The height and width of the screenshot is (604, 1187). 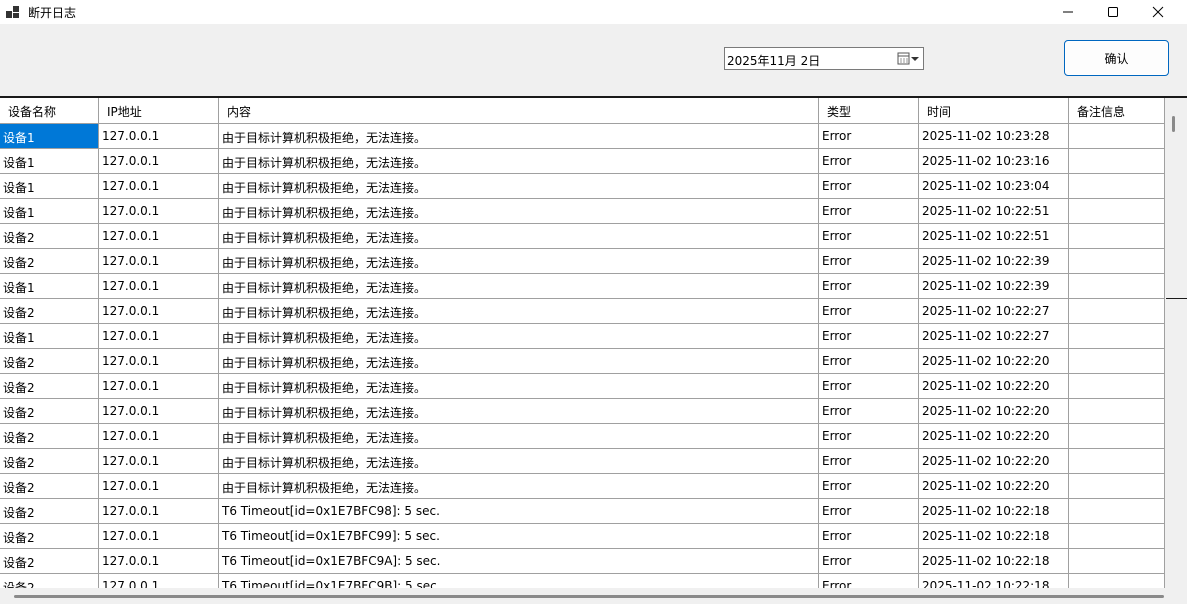 I want to click on cell-time: 2025-11-02 10:23:28, so click(x=994, y=136).